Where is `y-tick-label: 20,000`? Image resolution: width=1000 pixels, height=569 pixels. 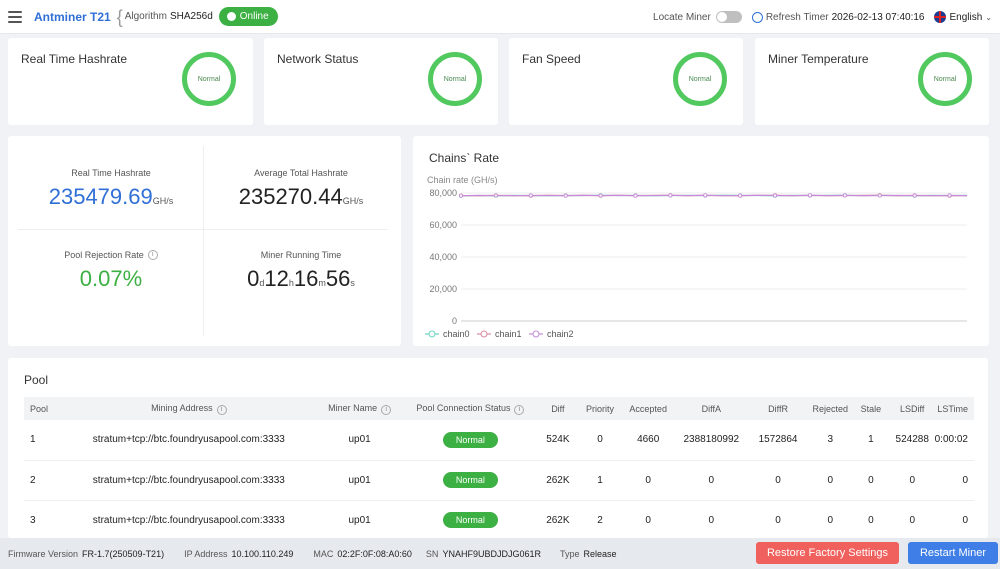 y-tick-label: 20,000 is located at coordinates (443, 289).